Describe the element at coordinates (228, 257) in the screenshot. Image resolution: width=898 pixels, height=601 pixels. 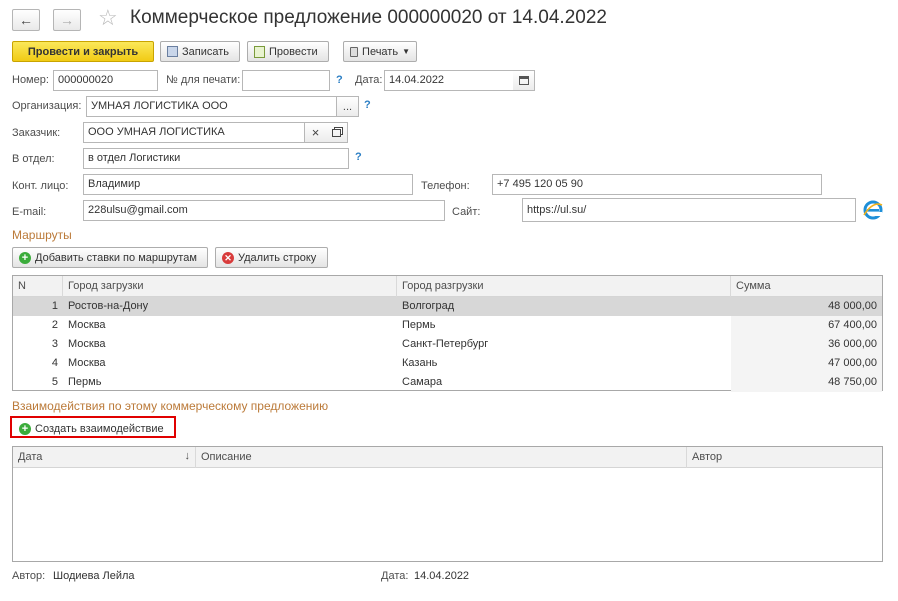
I see `delete-circle-icon: ✕` at that location.